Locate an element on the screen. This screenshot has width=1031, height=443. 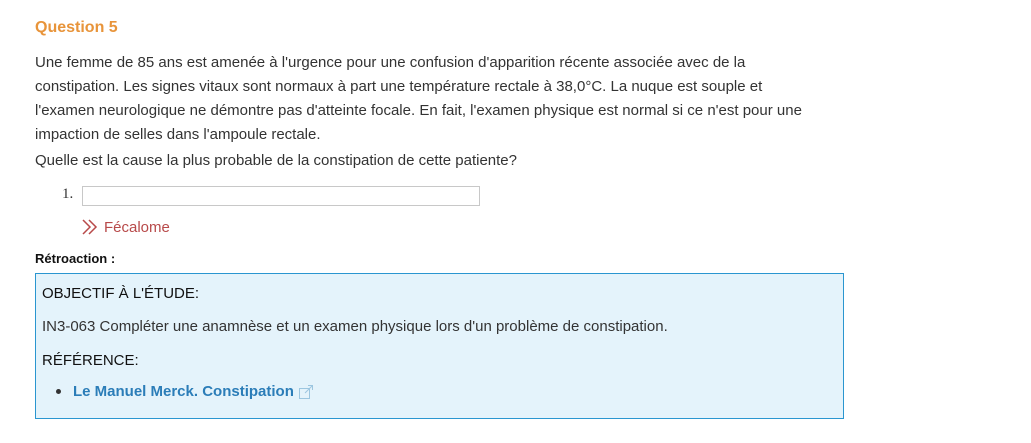
reference-link: Le Manuel Merck. Constipation is located at coordinates (183, 391).